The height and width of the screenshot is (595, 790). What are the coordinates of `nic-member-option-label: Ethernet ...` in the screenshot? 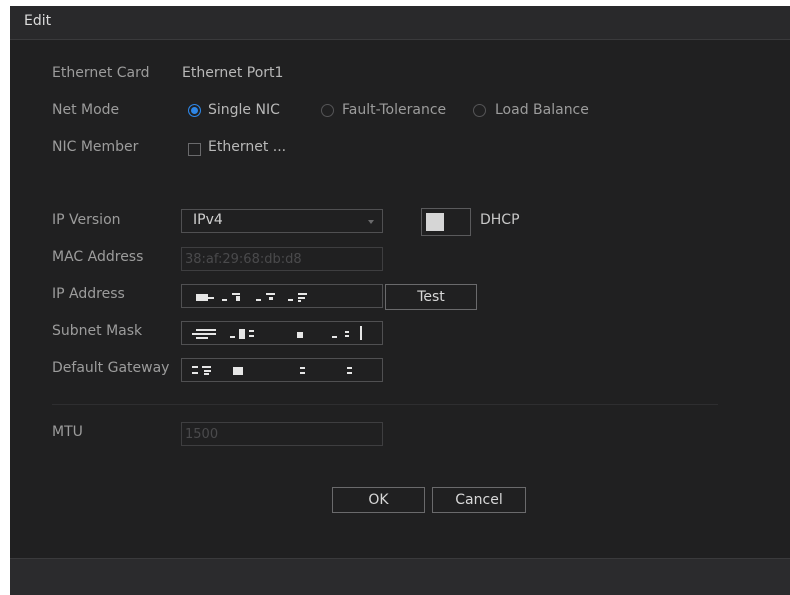 It's located at (247, 147).